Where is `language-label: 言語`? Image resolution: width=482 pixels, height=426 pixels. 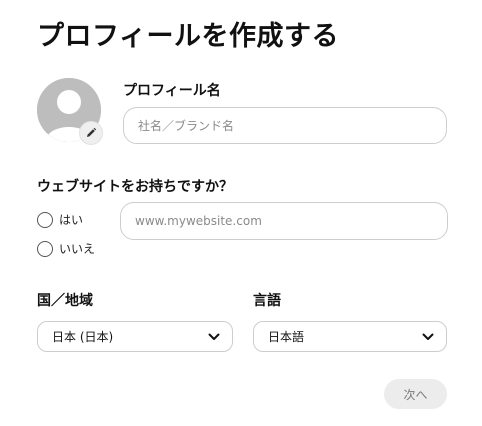
language-label: 言語 is located at coordinates (267, 301).